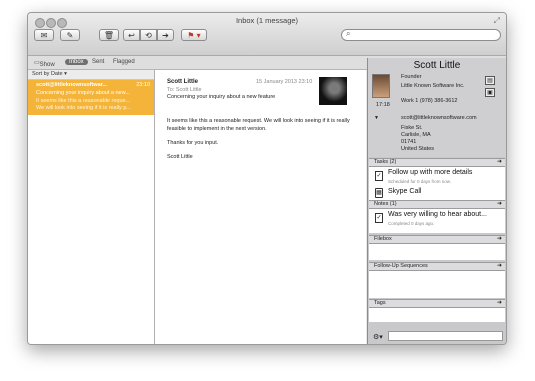 The height and width of the screenshot is (381, 535). I want to click on message-date: 15 January 2013 23:10, so click(284, 82).